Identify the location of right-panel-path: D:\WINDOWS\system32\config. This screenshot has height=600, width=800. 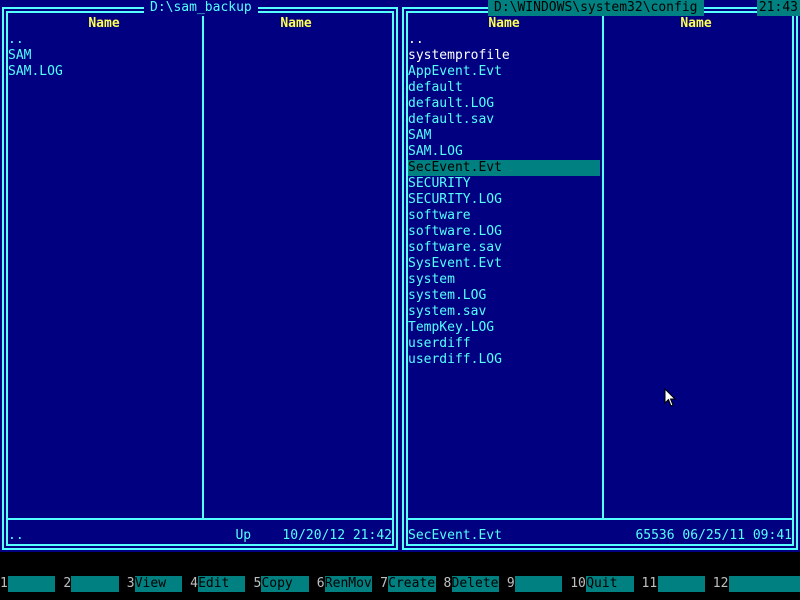
(596, 8).